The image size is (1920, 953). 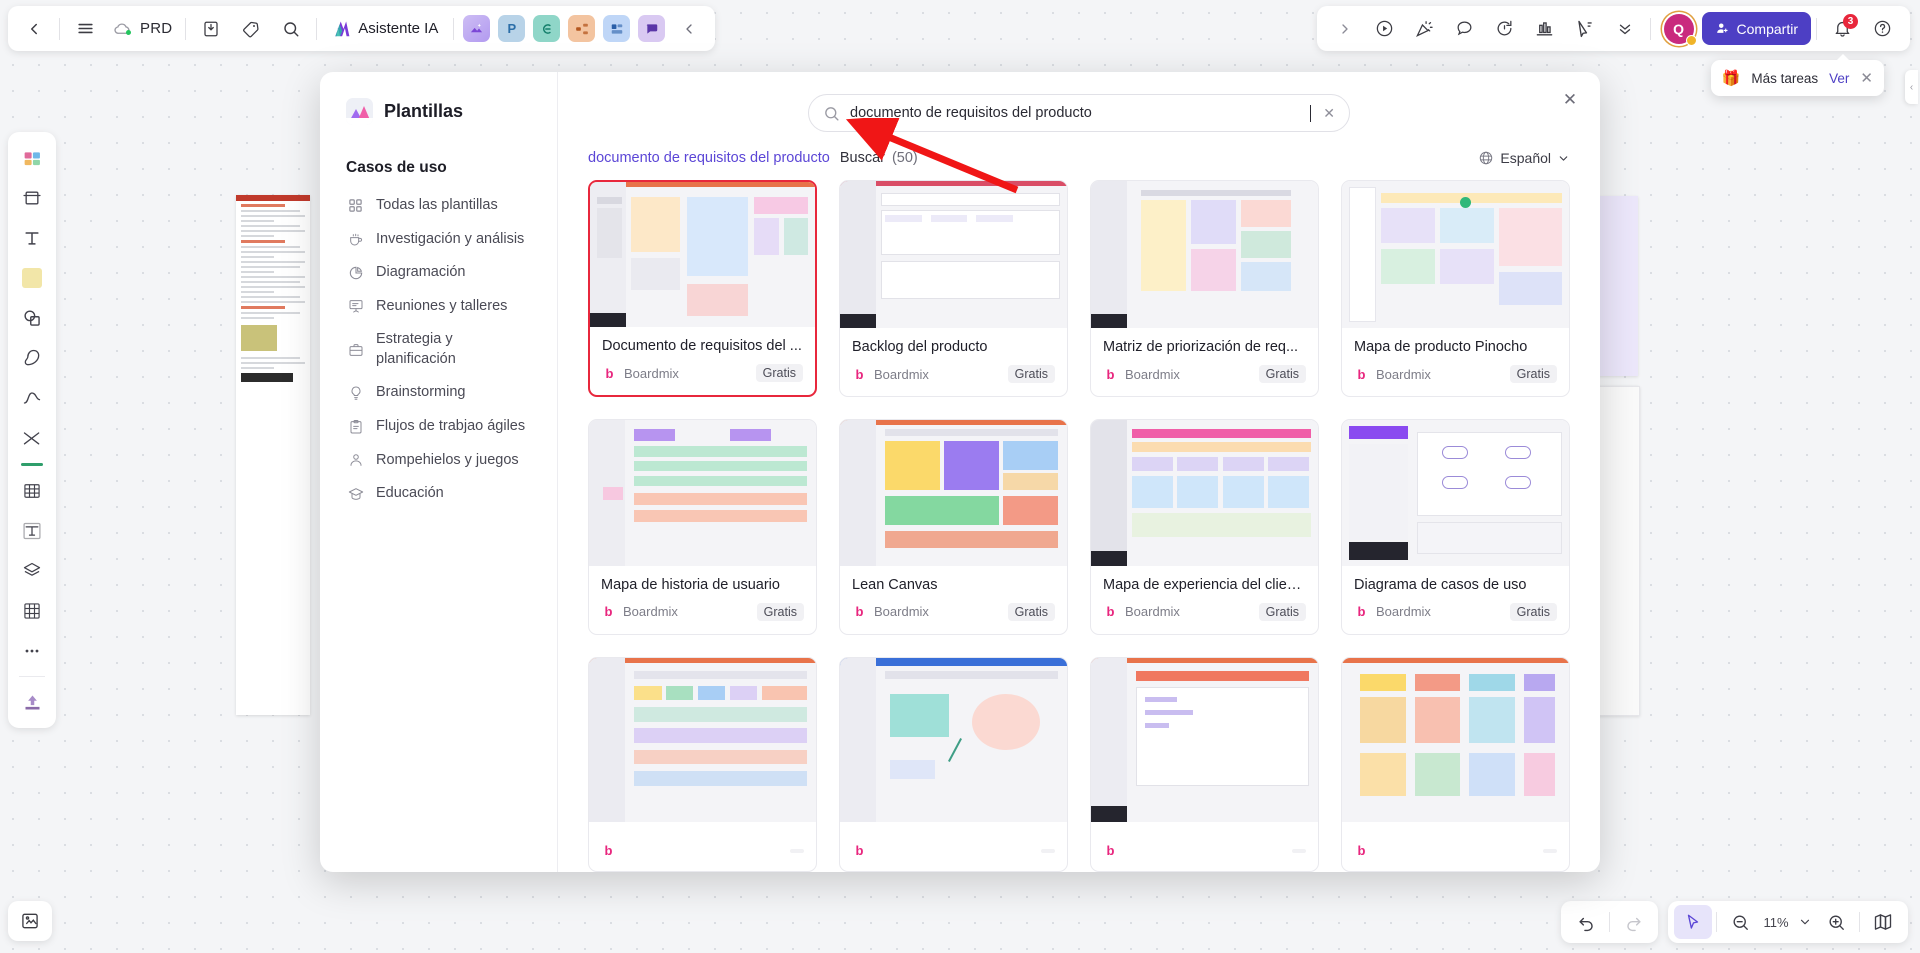 What do you see at coordinates (1805, 922) in the screenshot?
I see `chevron-down-icon` at bounding box center [1805, 922].